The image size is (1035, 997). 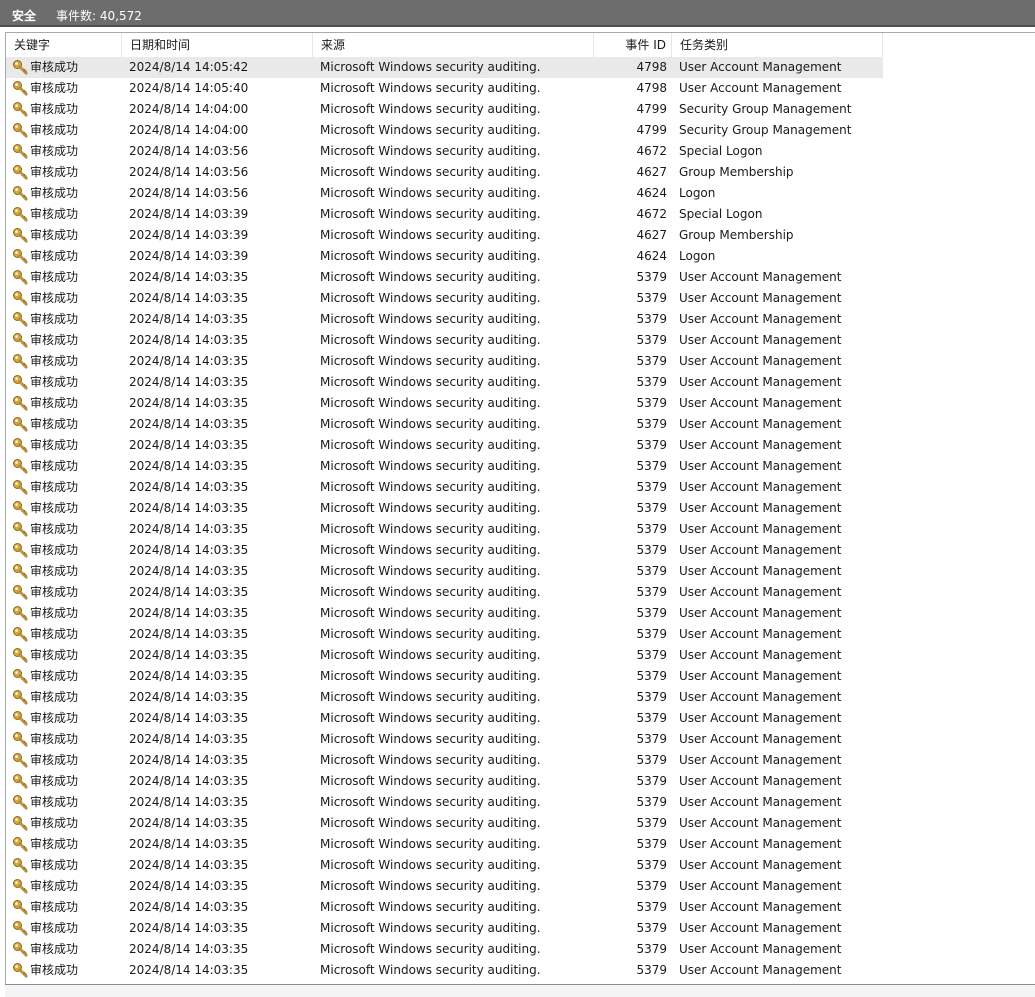 What do you see at coordinates (64, 45) in the screenshot?
I see `column-header-keyword: 关键字` at bounding box center [64, 45].